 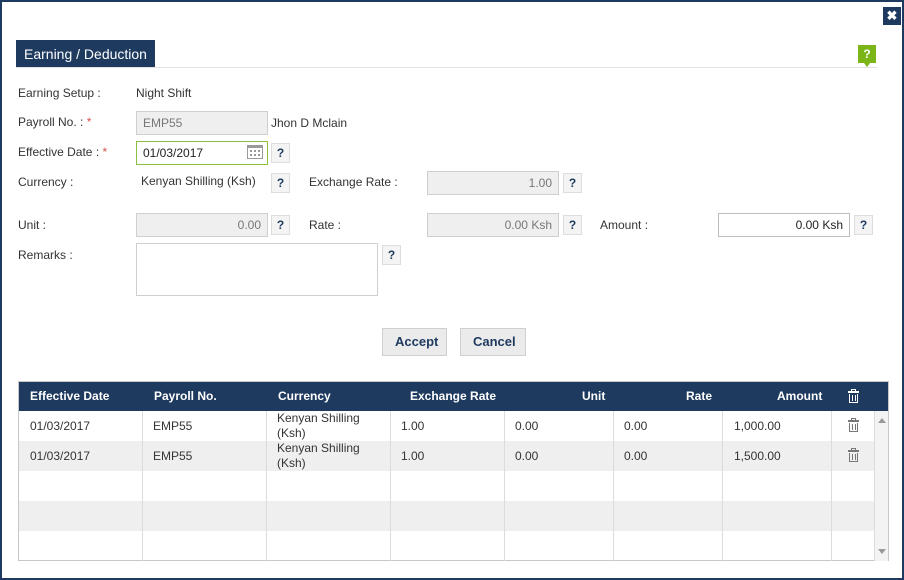 I want to click on close-icon: ✖, so click(x=892, y=16).